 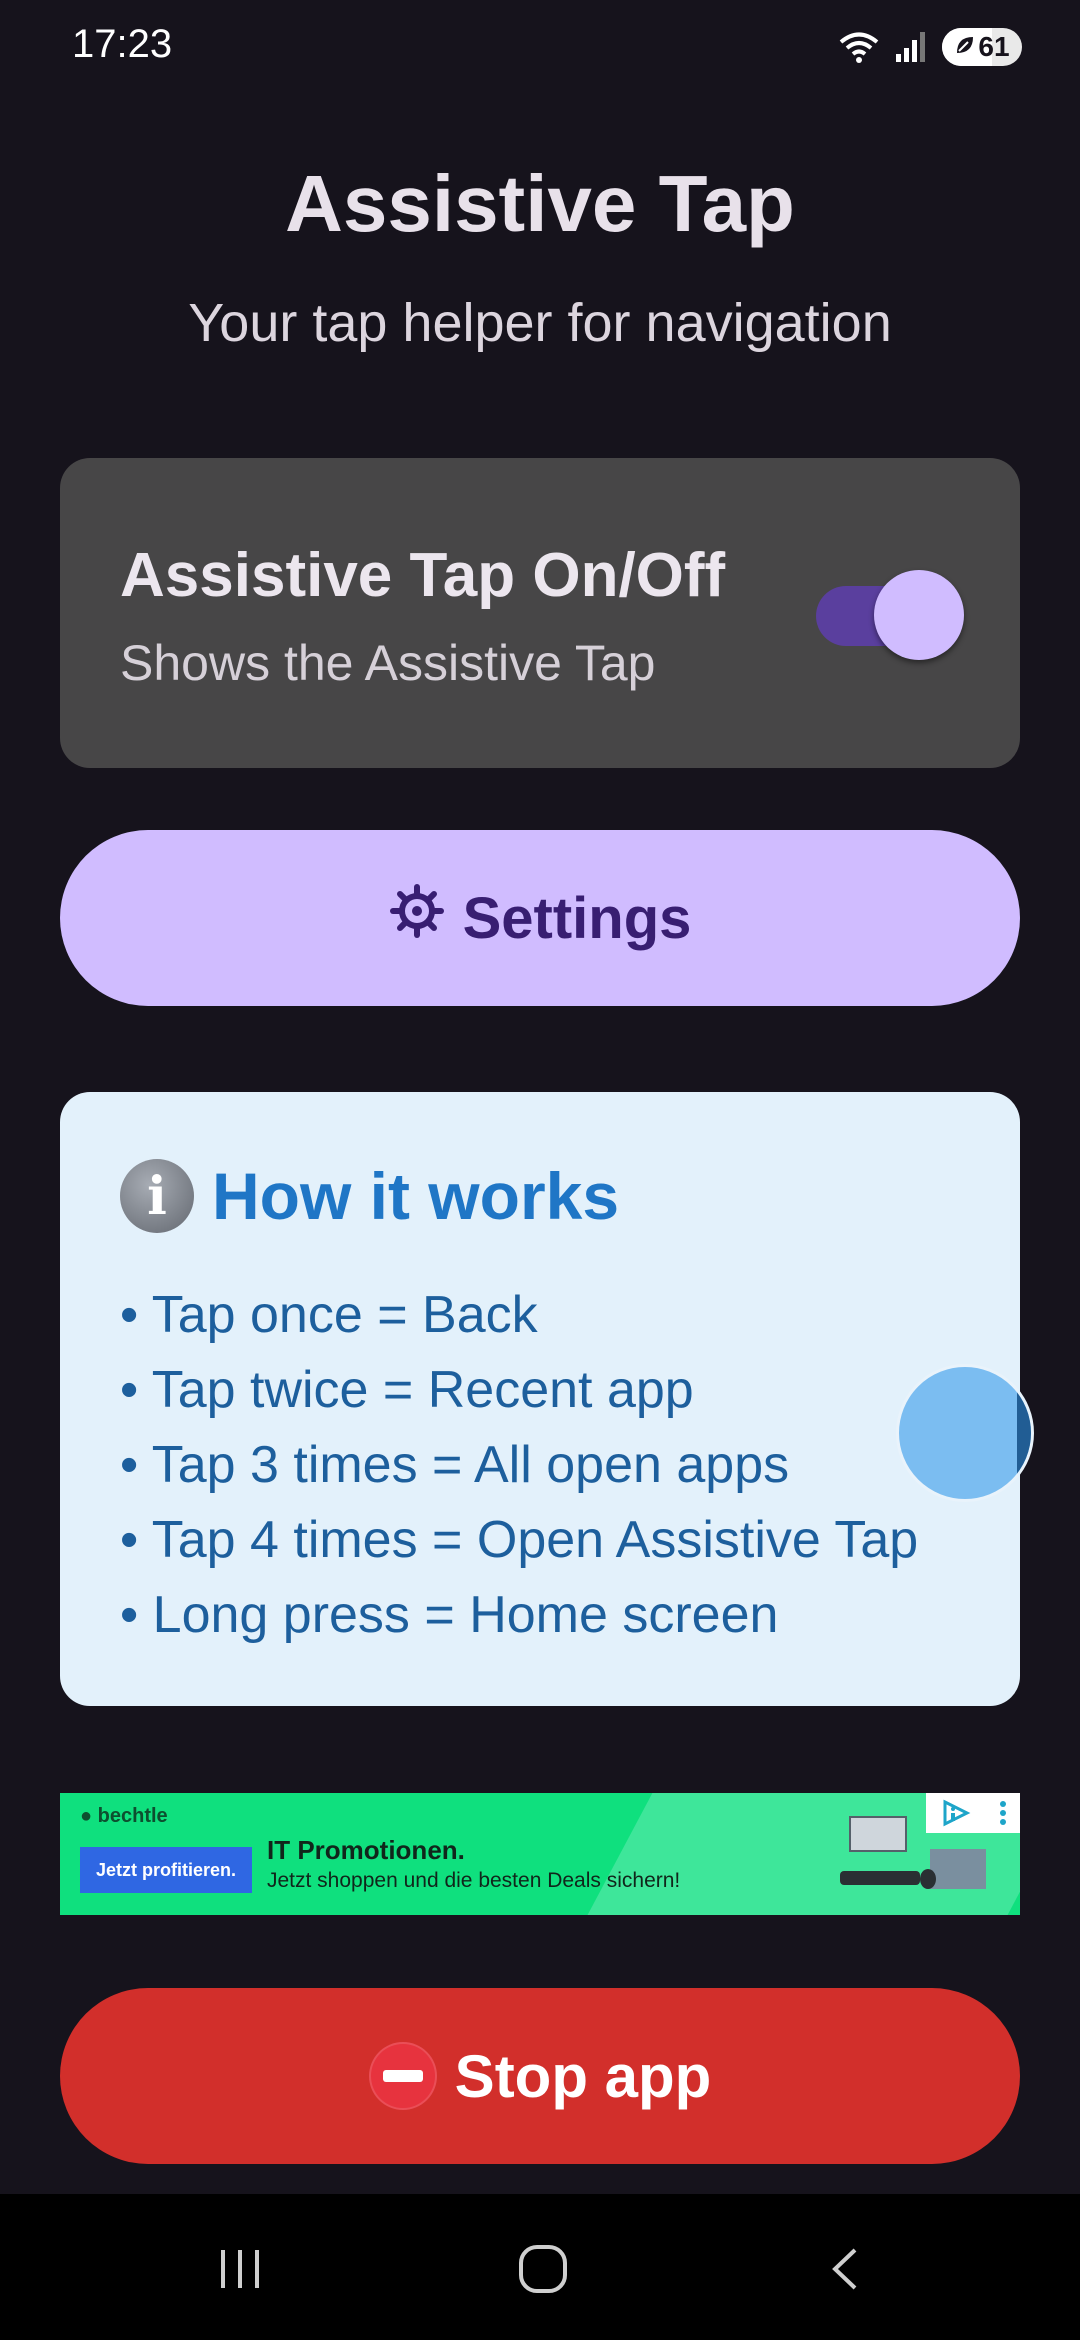 I want to click on system-nav-bar, so click(x=540, y=2267).